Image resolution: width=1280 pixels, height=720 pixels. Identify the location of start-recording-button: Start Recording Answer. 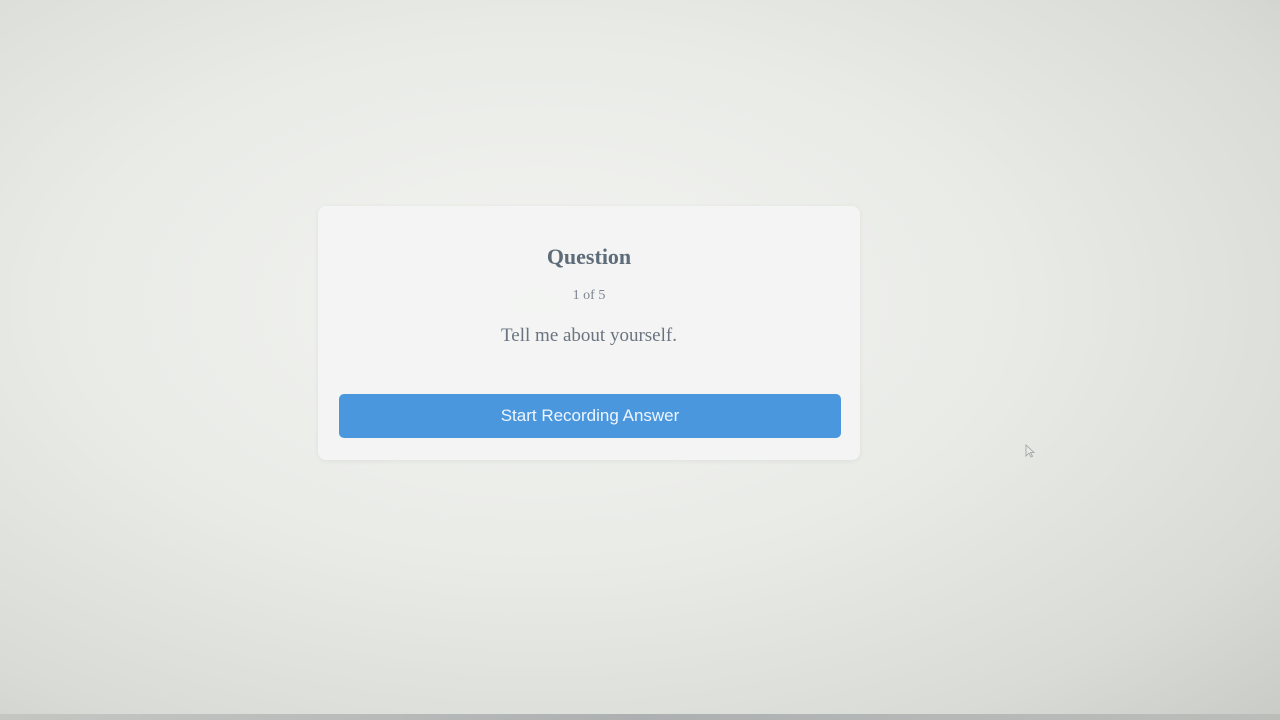
(590, 416).